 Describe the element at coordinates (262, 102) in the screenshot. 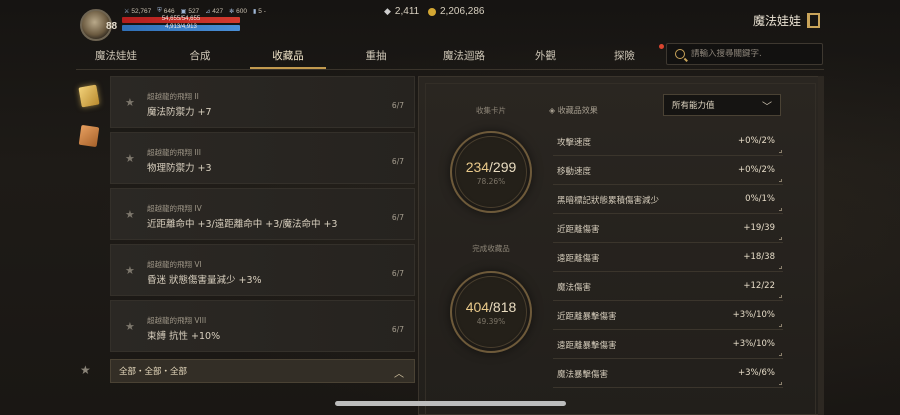

I see `list-item: ★ 超越龍的飛翔 II 魔法防禦力 +7 6/7` at that location.